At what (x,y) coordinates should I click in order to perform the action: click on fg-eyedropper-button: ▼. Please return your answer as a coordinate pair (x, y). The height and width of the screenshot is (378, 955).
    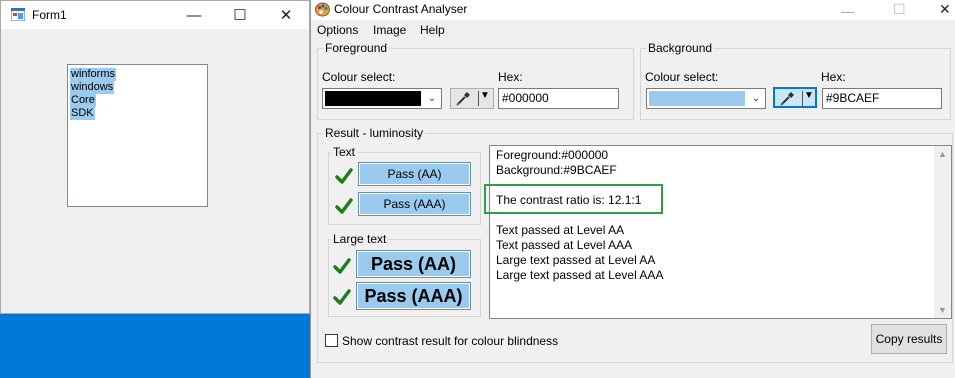
    Looking at the image, I should click on (472, 98).